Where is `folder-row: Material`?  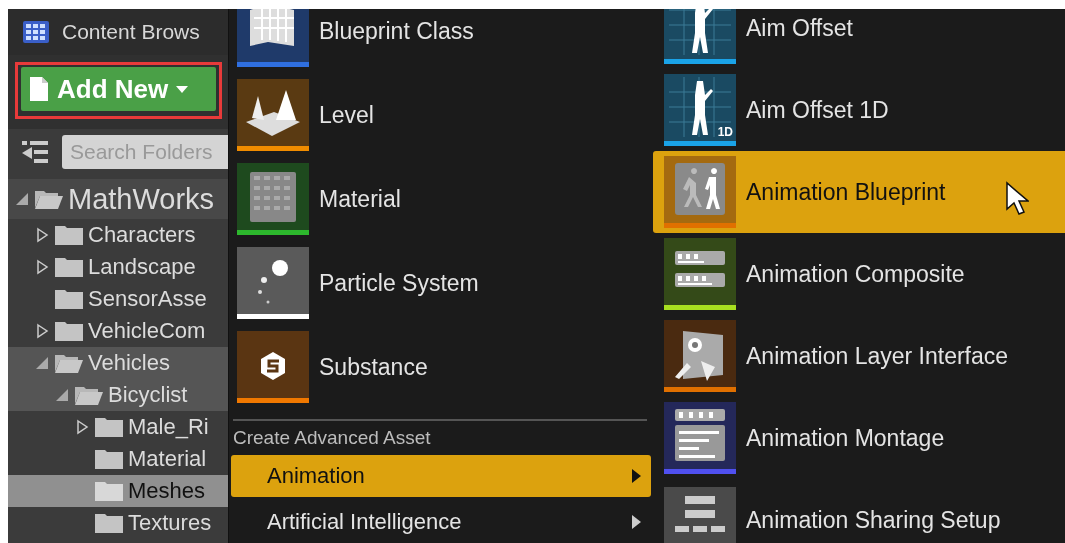
folder-row: Material is located at coordinates (118, 459).